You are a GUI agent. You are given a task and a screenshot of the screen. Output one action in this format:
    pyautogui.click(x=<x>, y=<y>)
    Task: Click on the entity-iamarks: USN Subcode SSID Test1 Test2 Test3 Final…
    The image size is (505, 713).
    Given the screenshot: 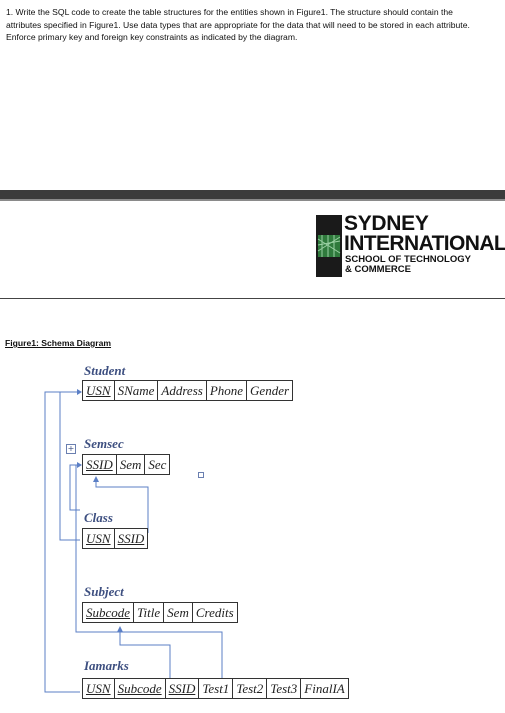 What is the action you would take?
    pyautogui.click(x=215, y=688)
    